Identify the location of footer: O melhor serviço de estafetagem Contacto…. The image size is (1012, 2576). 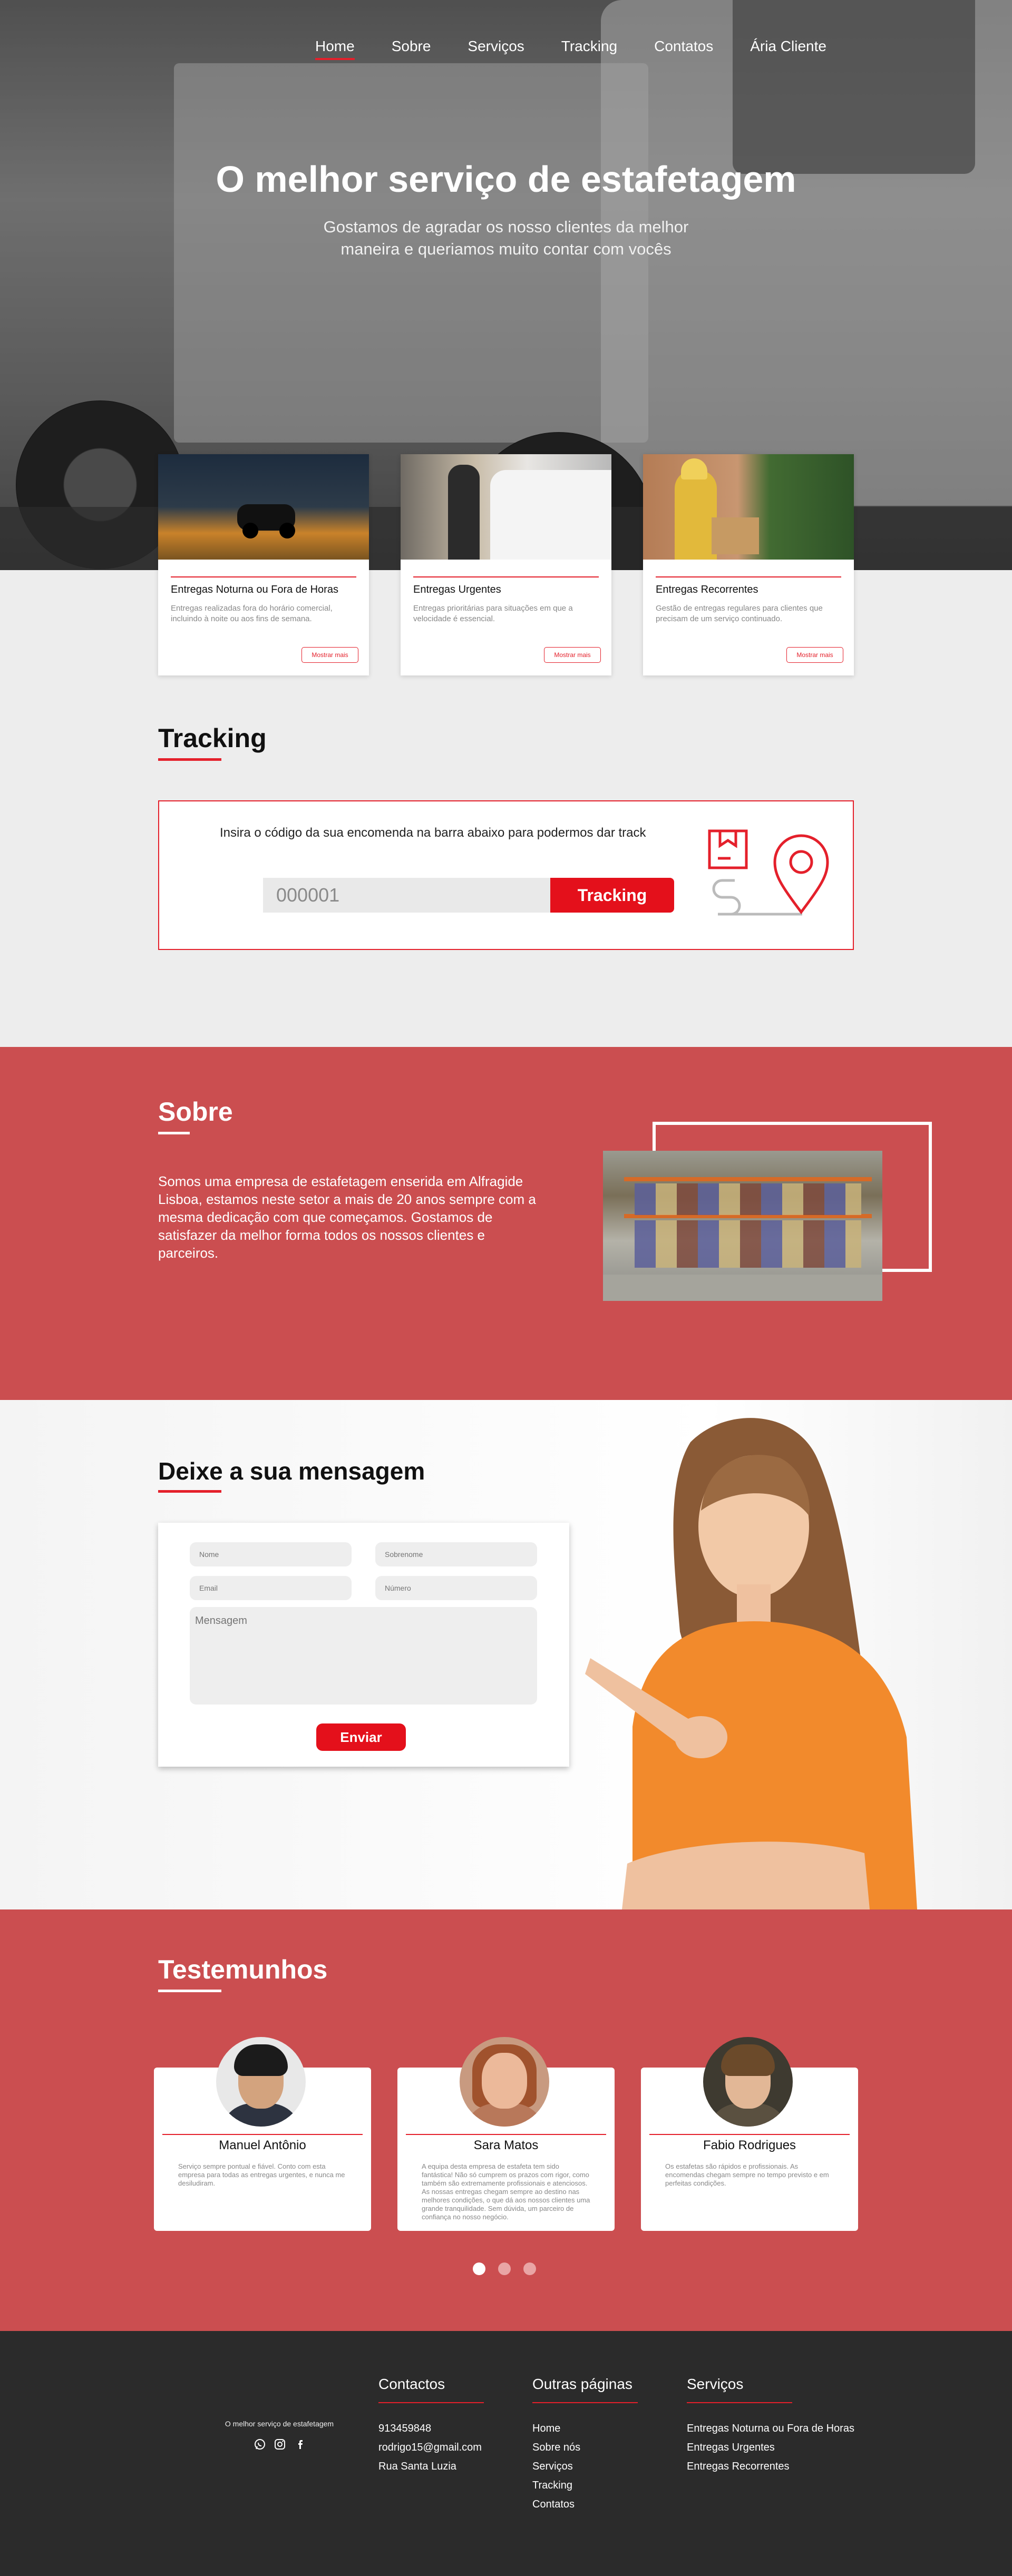
(506, 2453).